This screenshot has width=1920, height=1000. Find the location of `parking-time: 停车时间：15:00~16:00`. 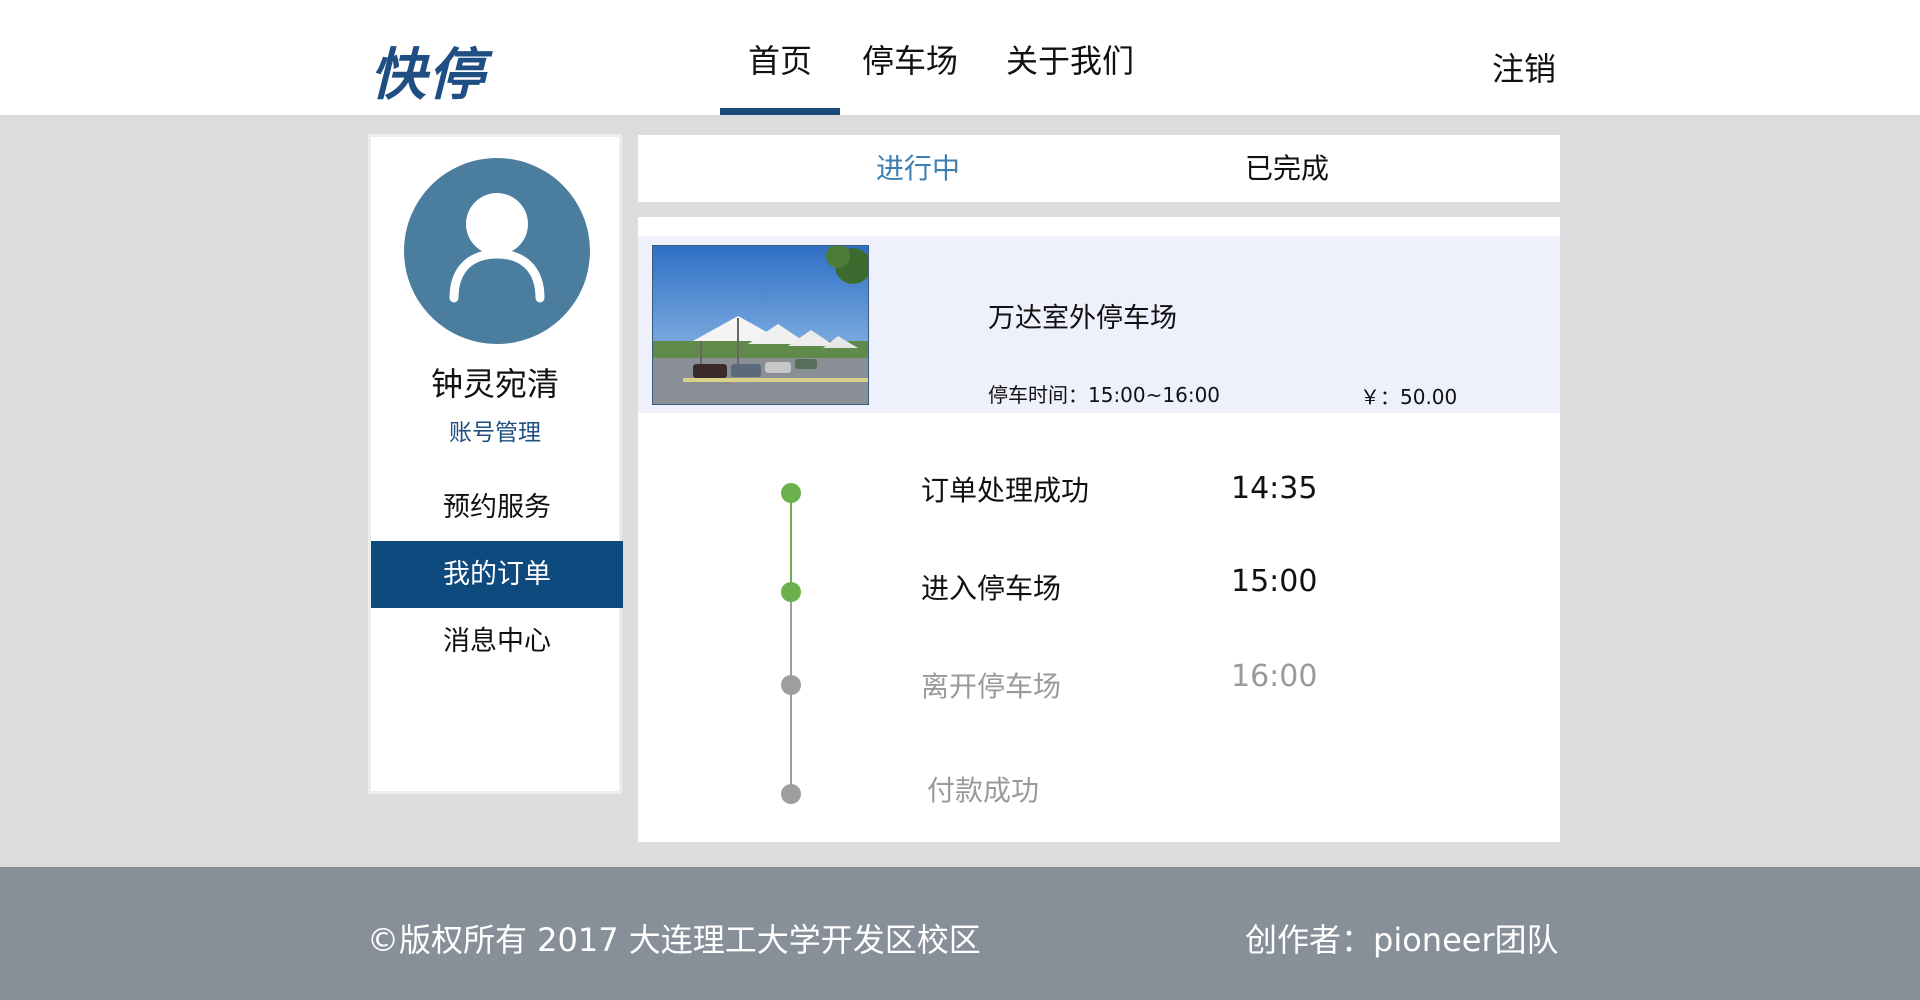

parking-time: 停车时间：15:00~16:00 is located at coordinates (1104, 395).